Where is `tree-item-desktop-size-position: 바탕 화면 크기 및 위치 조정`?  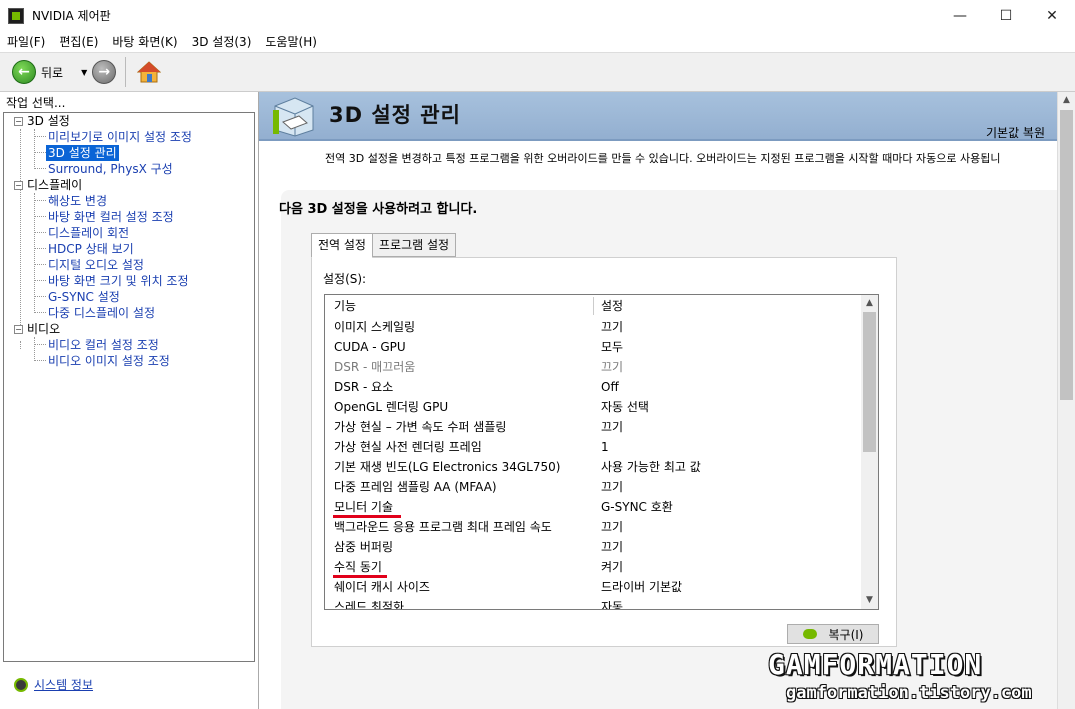 tree-item-desktop-size-position: 바탕 화면 크기 및 위치 조정 is located at coordinates (118, 281).